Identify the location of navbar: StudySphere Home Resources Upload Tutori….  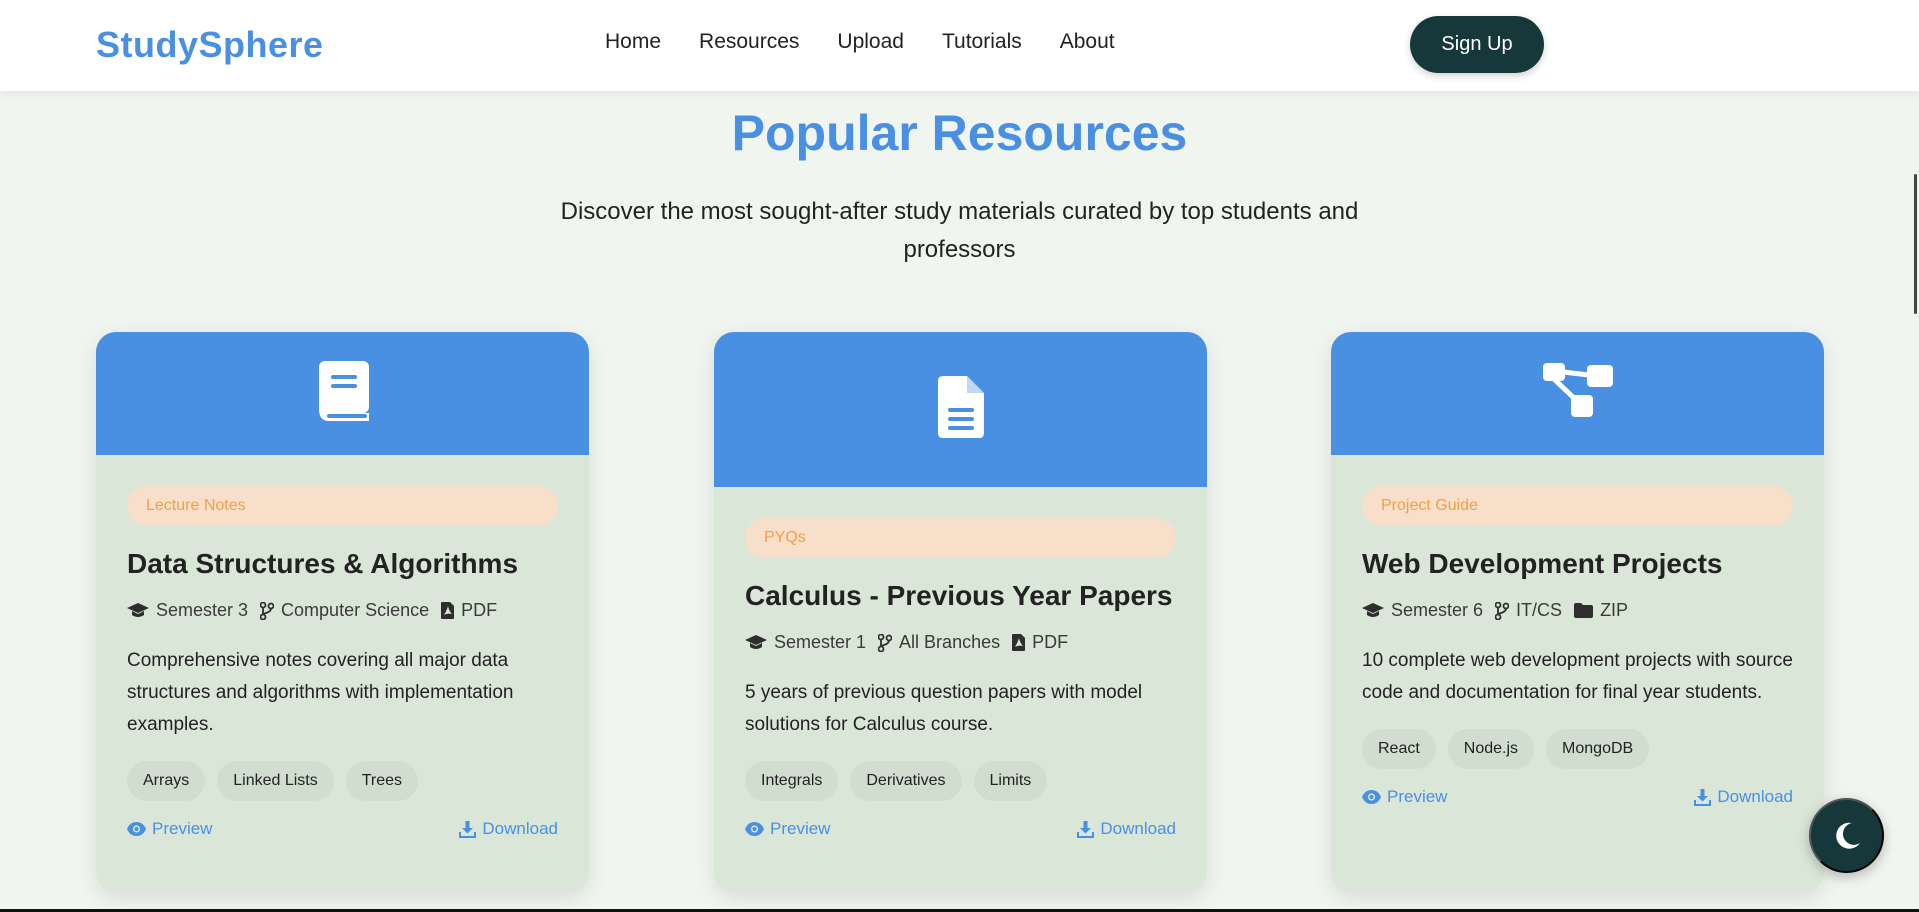
(959, 45).